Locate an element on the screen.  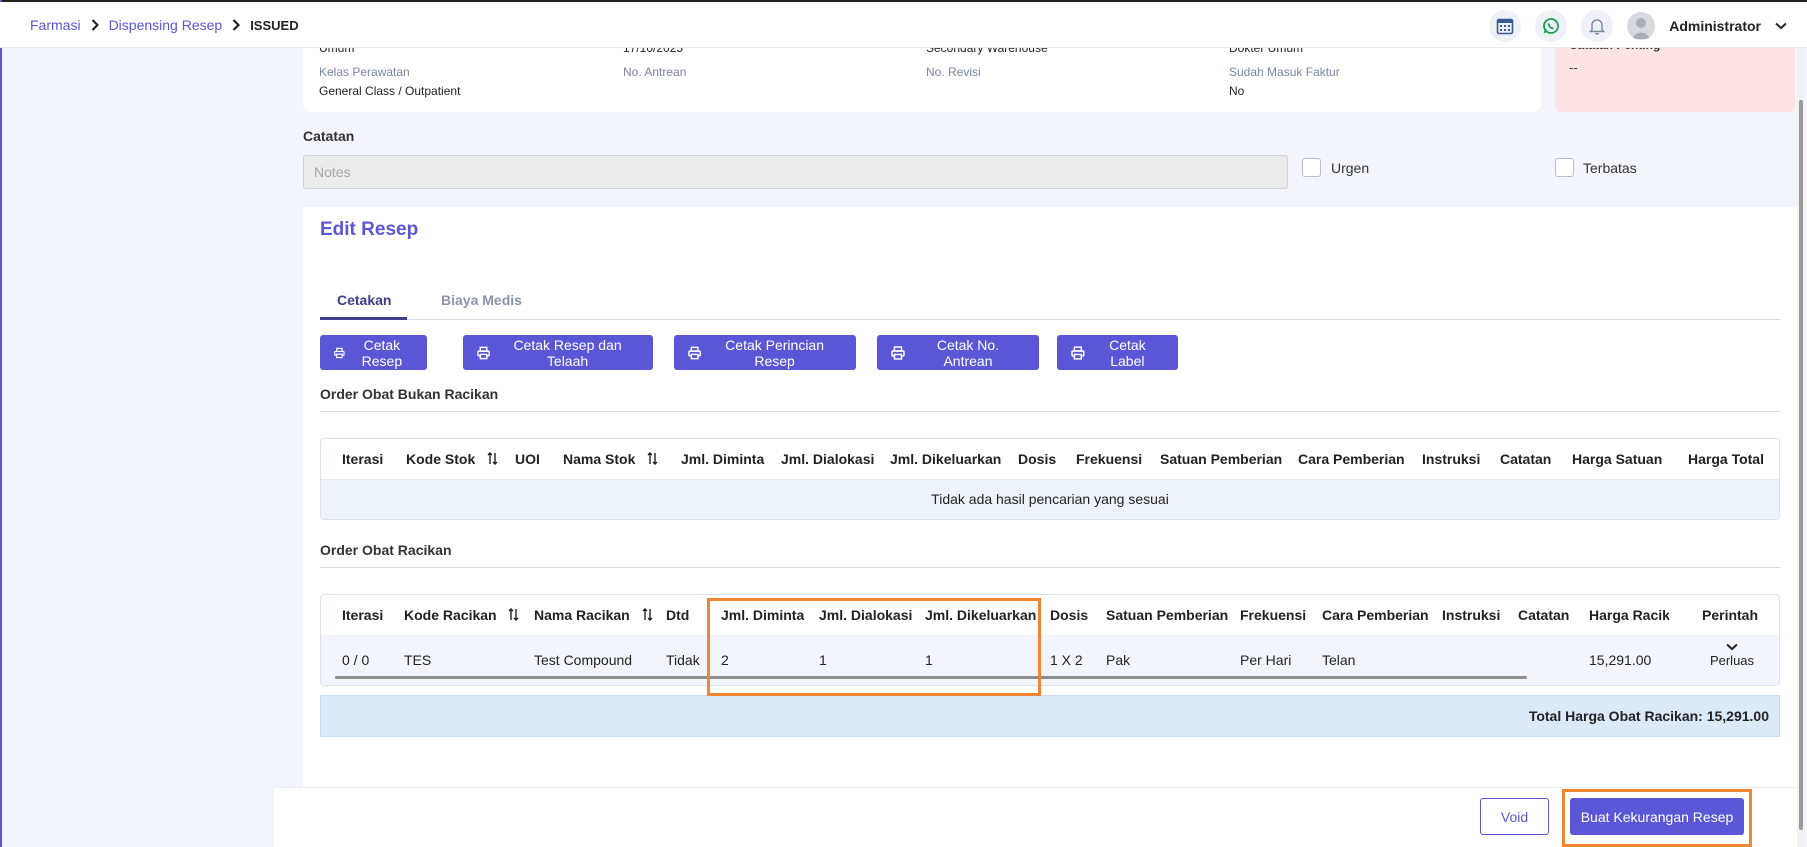
info-value: No is located at coordinates (1237, 91).